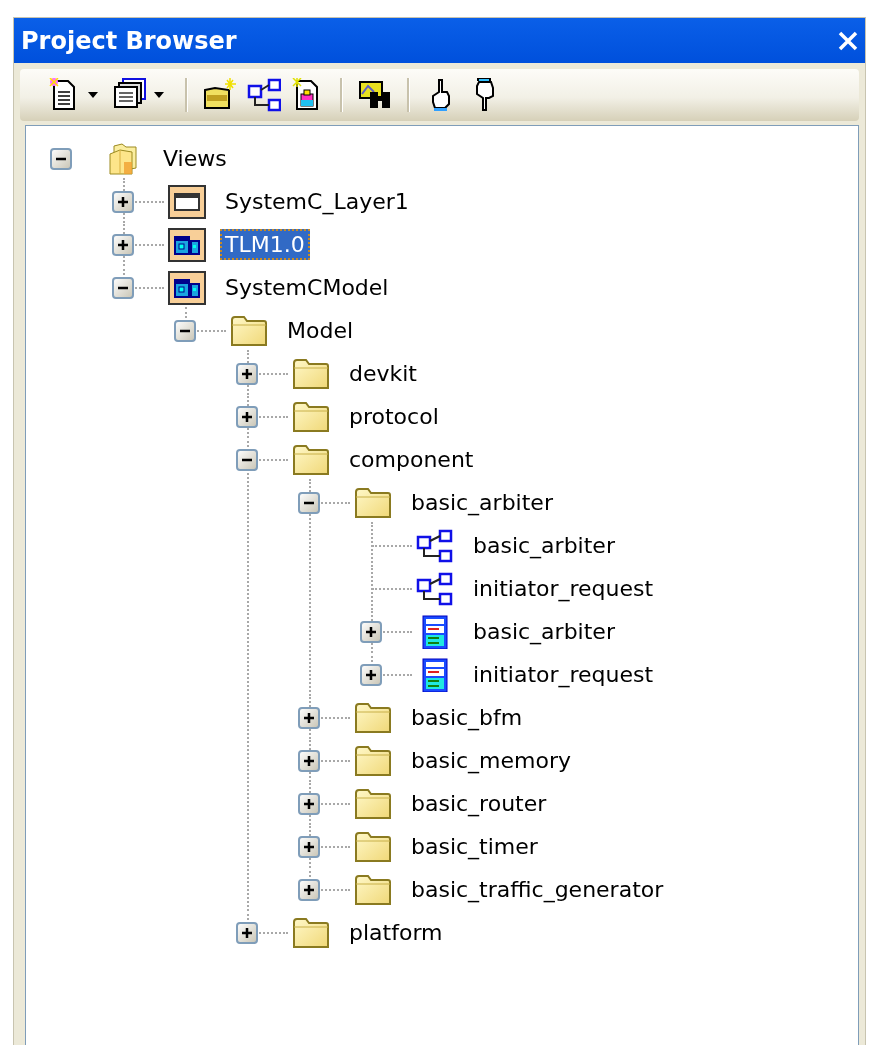 This screenshot has height=1045, width=878. I want to click on new-folder-icon, so click(220, 95).